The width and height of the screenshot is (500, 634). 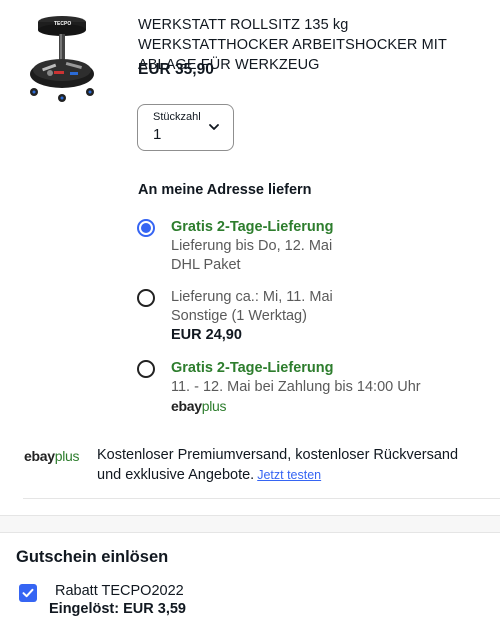 What do you see at coordinates (296, 387) in the screenshot?
I see `delivery-option-date: 11. - 12. Mai bei Zahlung bis 14:00 Uhr` at bounding box center [296, 387].